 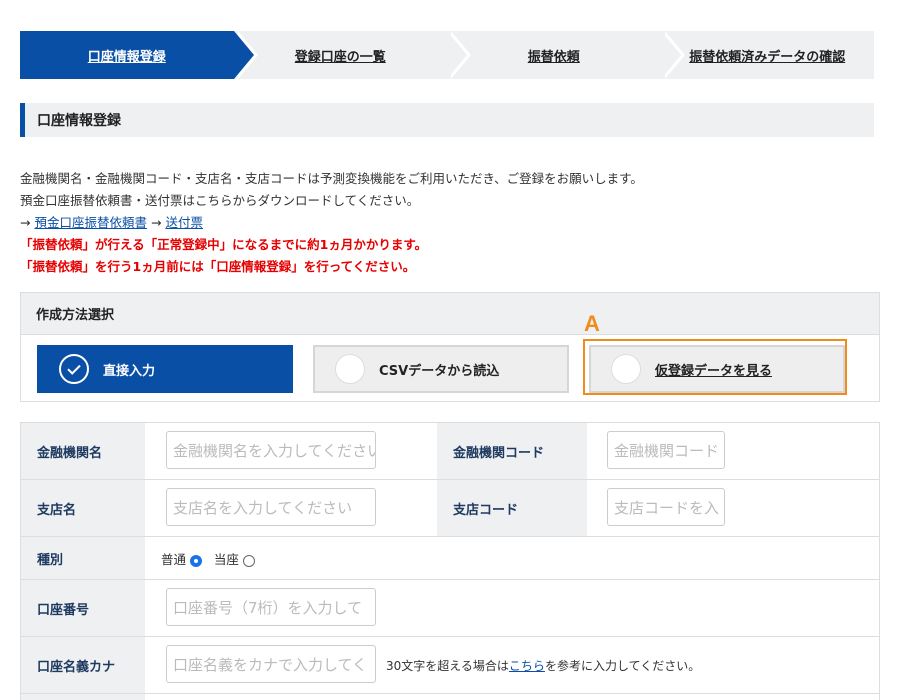 I want to click on warning-line-2: 「振替依頼」を行う1ヵ月前には「口座情報登録」を行ってください。, so click(x=218, y=266).